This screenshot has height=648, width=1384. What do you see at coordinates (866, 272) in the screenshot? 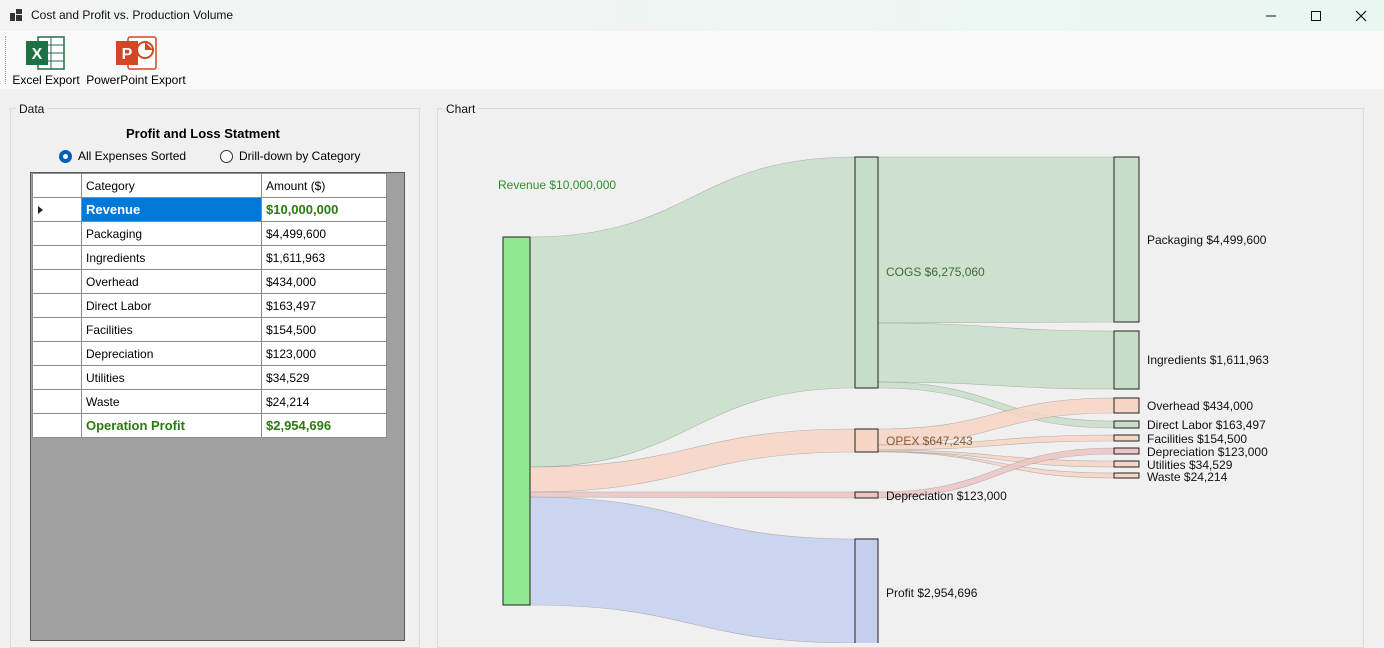
I see `node-cogs` at bounding box center [866, 272].